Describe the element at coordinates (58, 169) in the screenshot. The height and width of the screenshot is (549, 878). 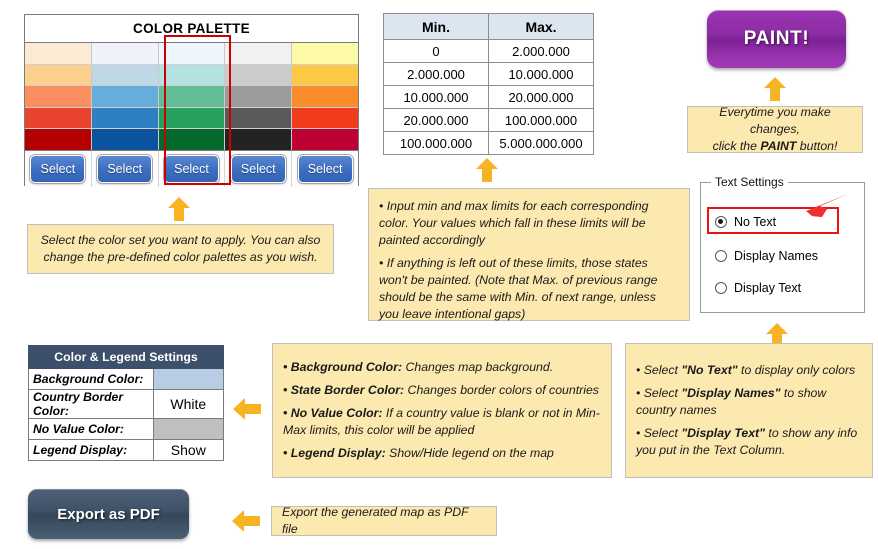
I see `select-button-1: Select` at that location.